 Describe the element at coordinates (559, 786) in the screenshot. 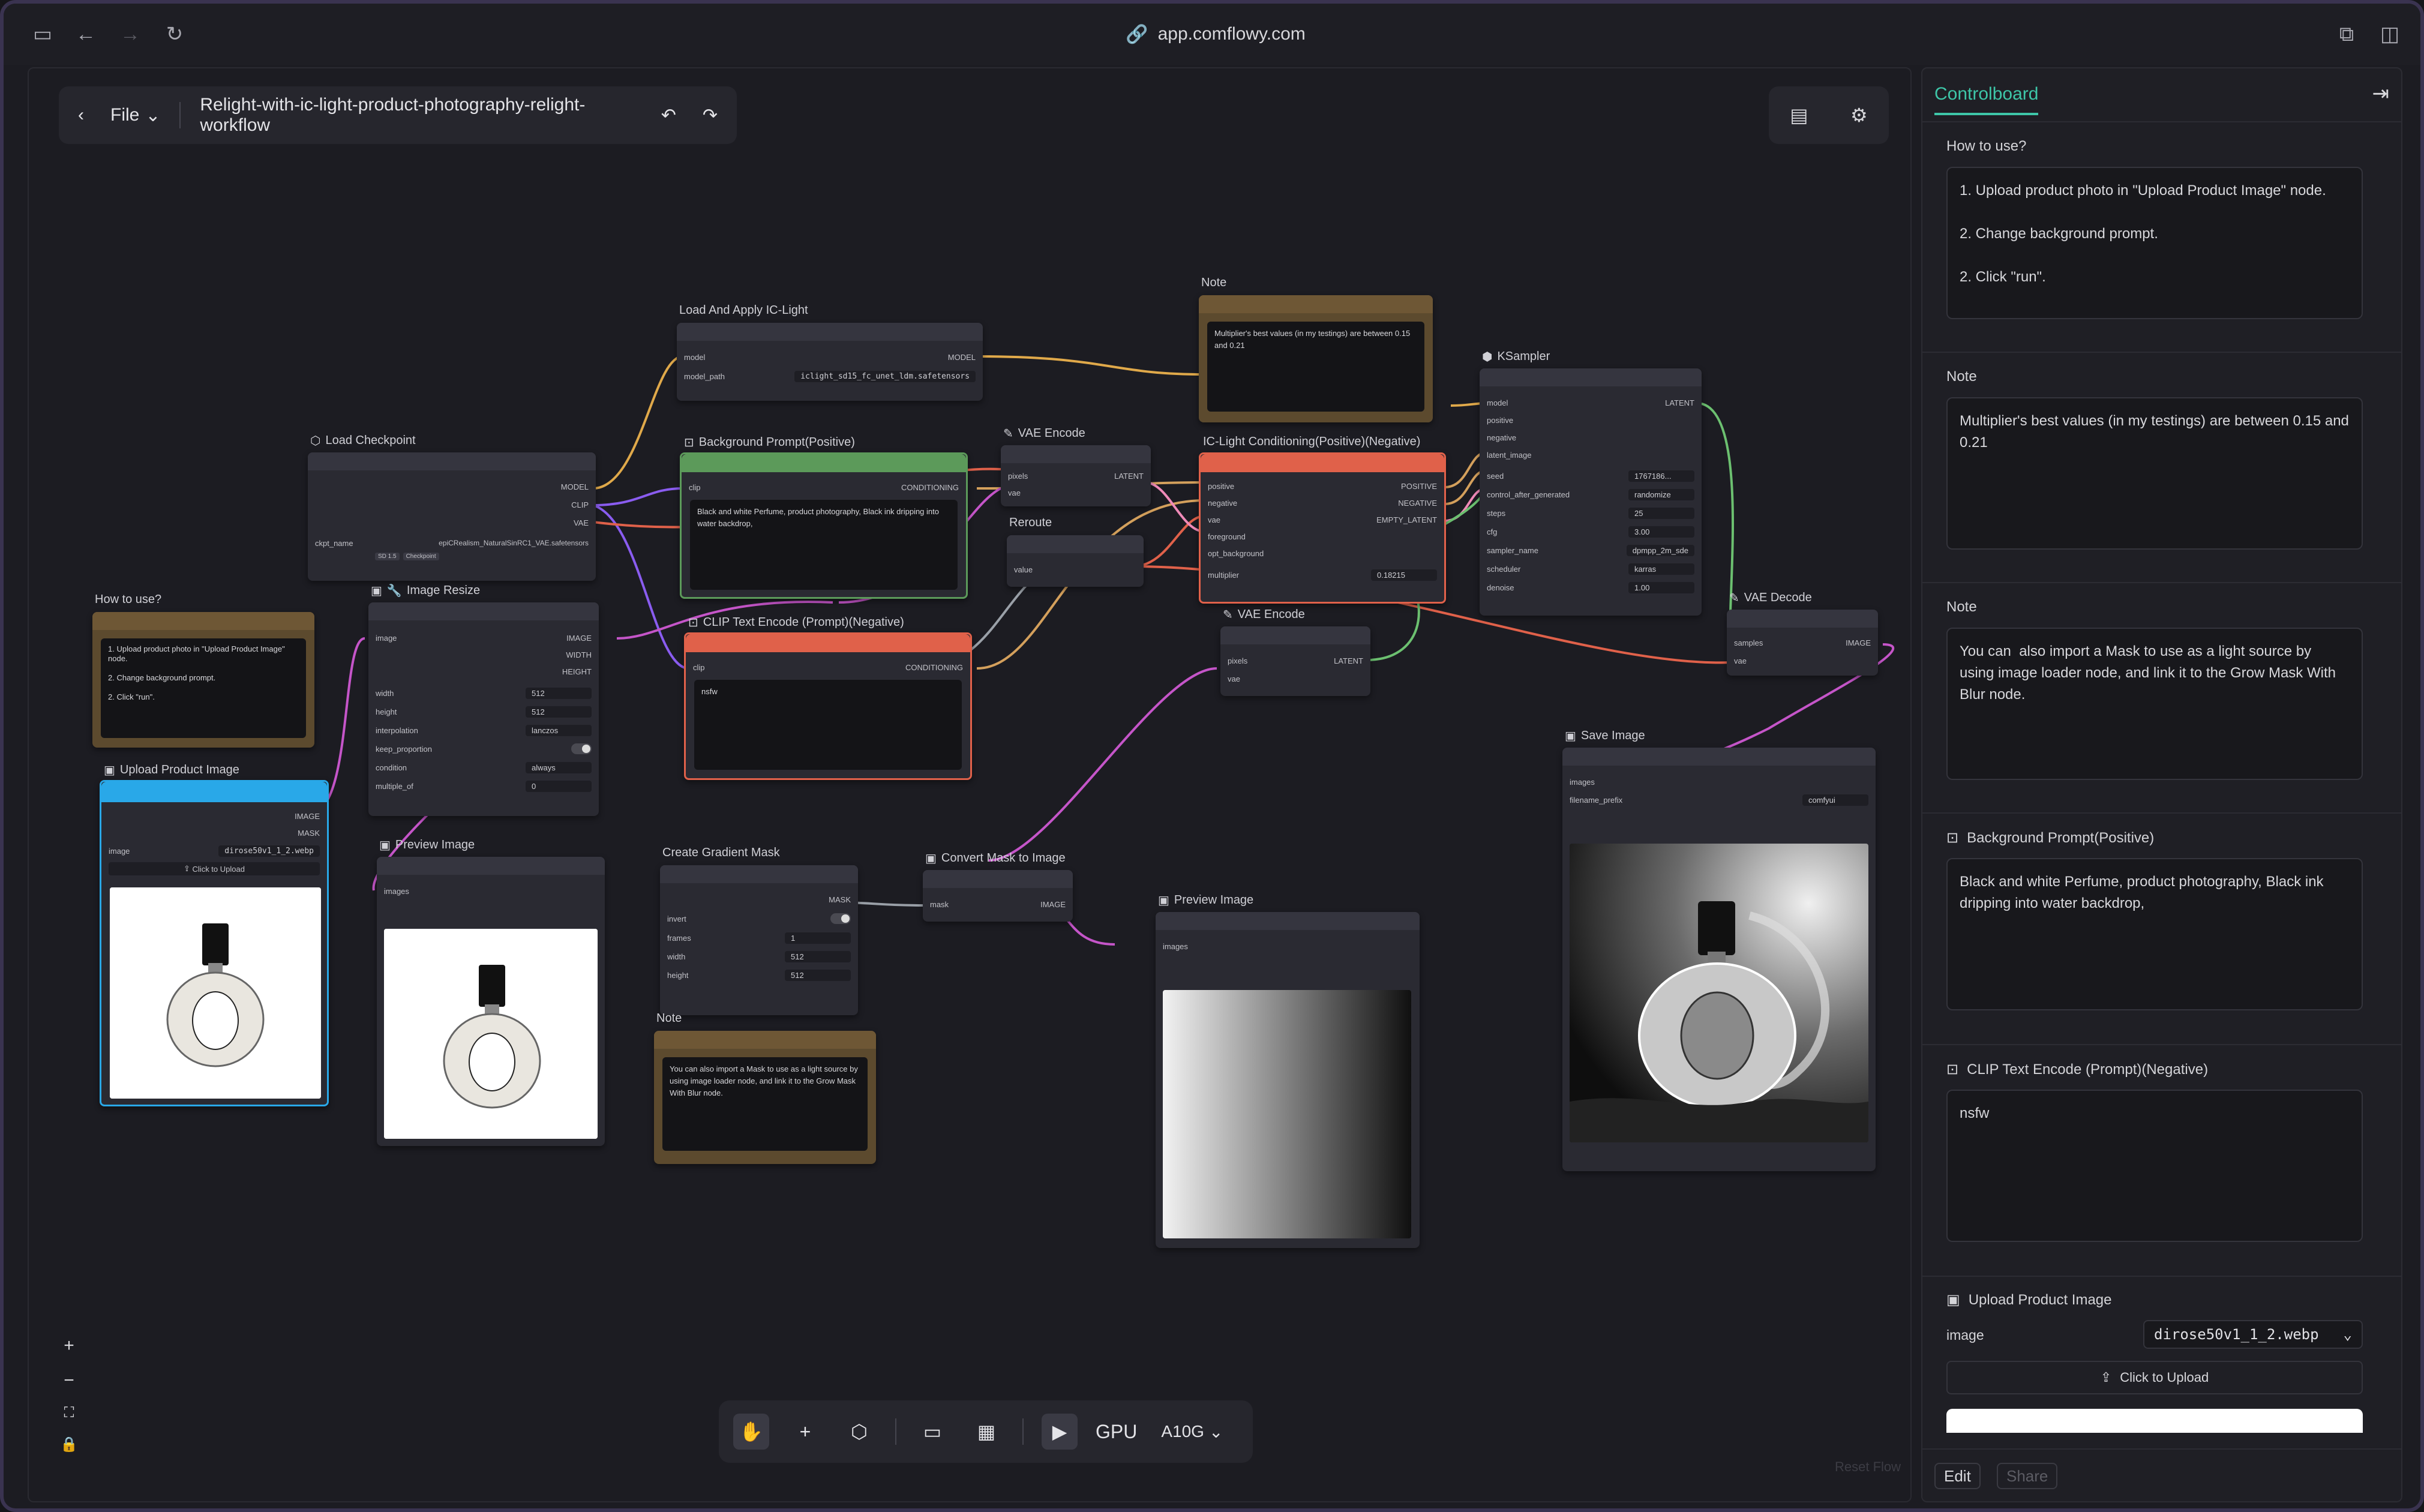

I see `multiple-of-field: 0` at that location.